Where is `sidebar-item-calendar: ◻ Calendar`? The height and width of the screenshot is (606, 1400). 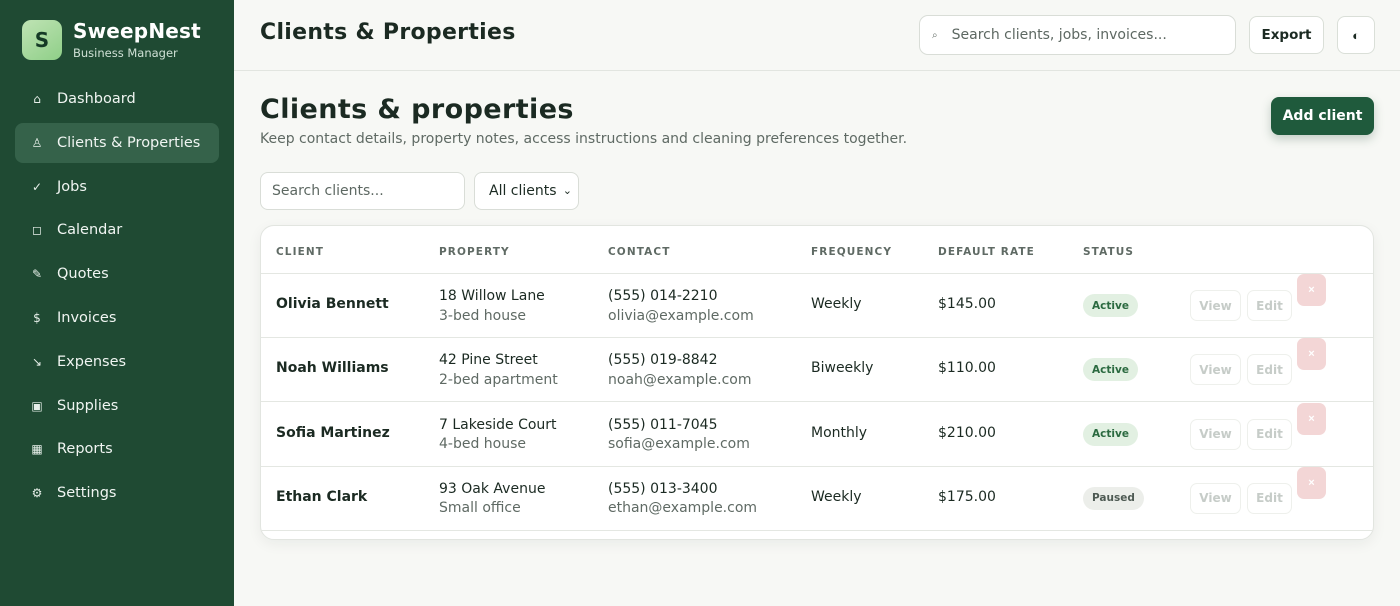 sidebar-item-calendar: ◻ Calendar is located at coordinates (117, 230).